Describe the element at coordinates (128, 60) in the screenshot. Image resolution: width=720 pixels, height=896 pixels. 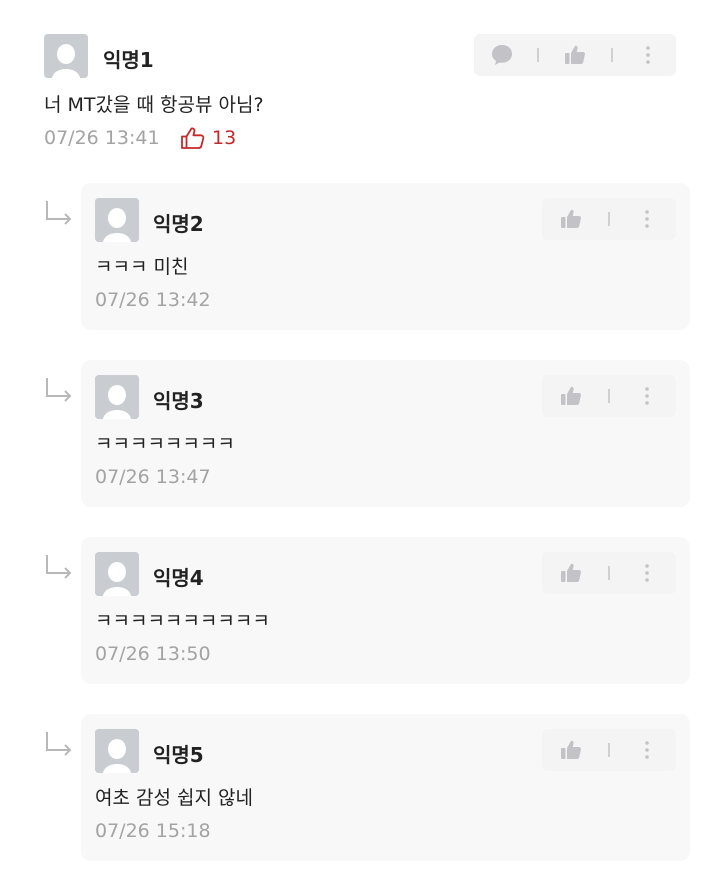
I see `comment-nickname: 익명1` at that location.